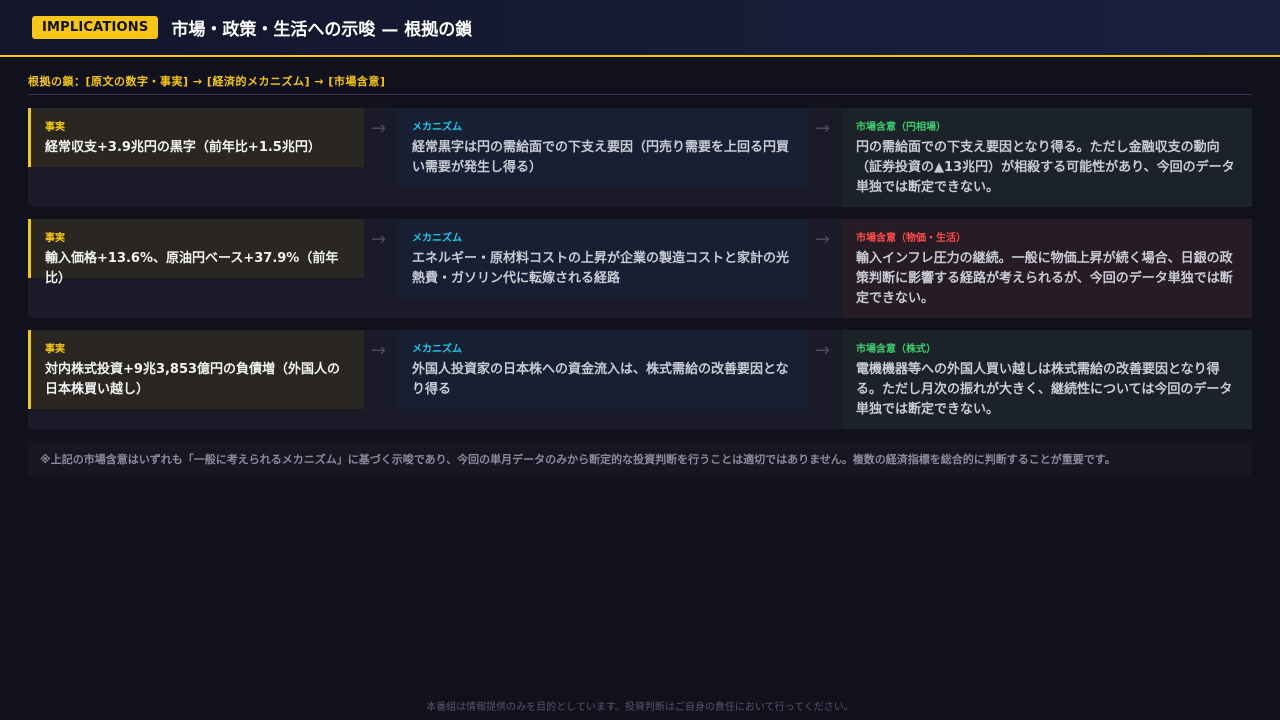  What do you see at coordinates (640, 84) in the screenshot?
I see `chain-label: 根拠の鎖：[原文の数字・事実] → [経済的メカニズム] → [市場含意]` at bounding box center [640, 84].